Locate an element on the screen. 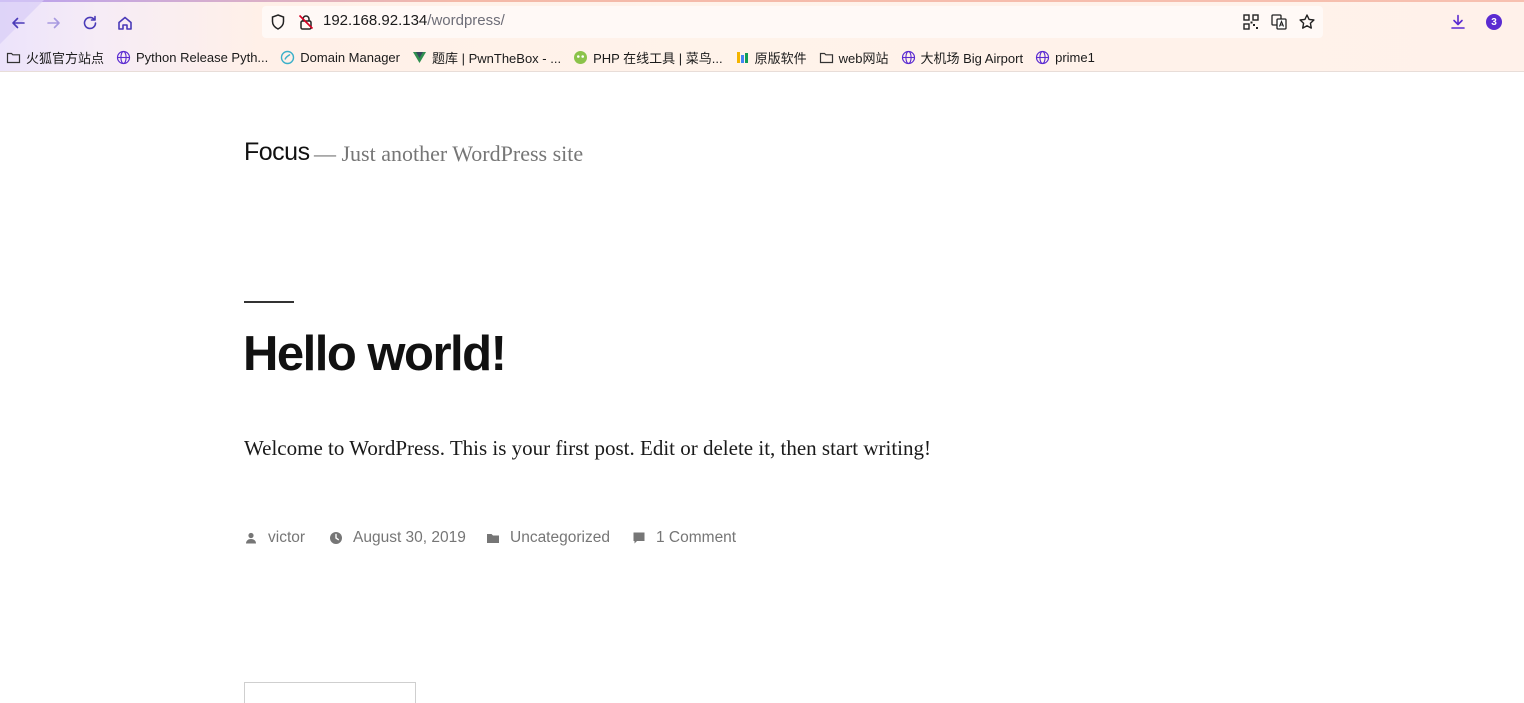 This screenshot has height=703, width=1524. home-button is located at coordinates (125, 23).